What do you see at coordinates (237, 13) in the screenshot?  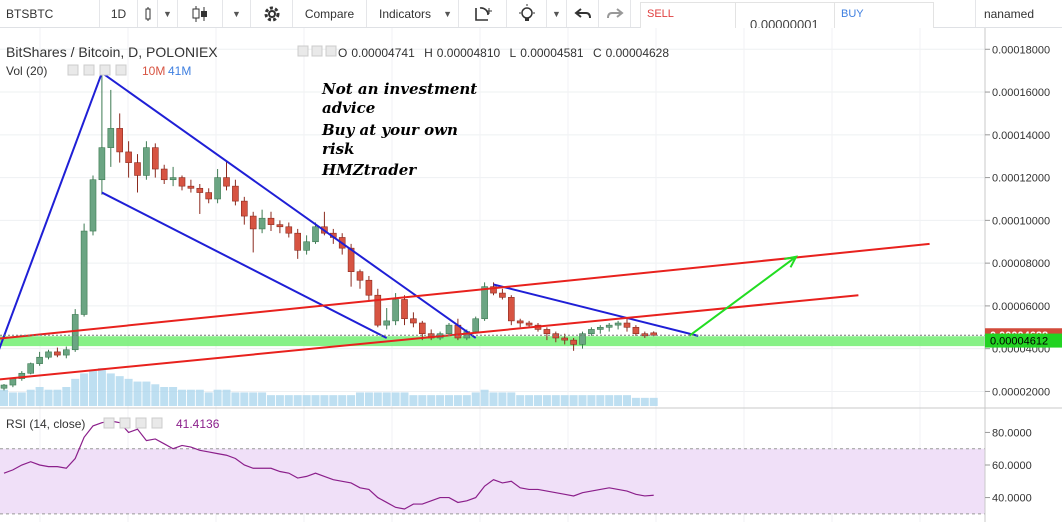 I see `chart-type-chevron-icon: ▼` at bounding box center [237, 13].